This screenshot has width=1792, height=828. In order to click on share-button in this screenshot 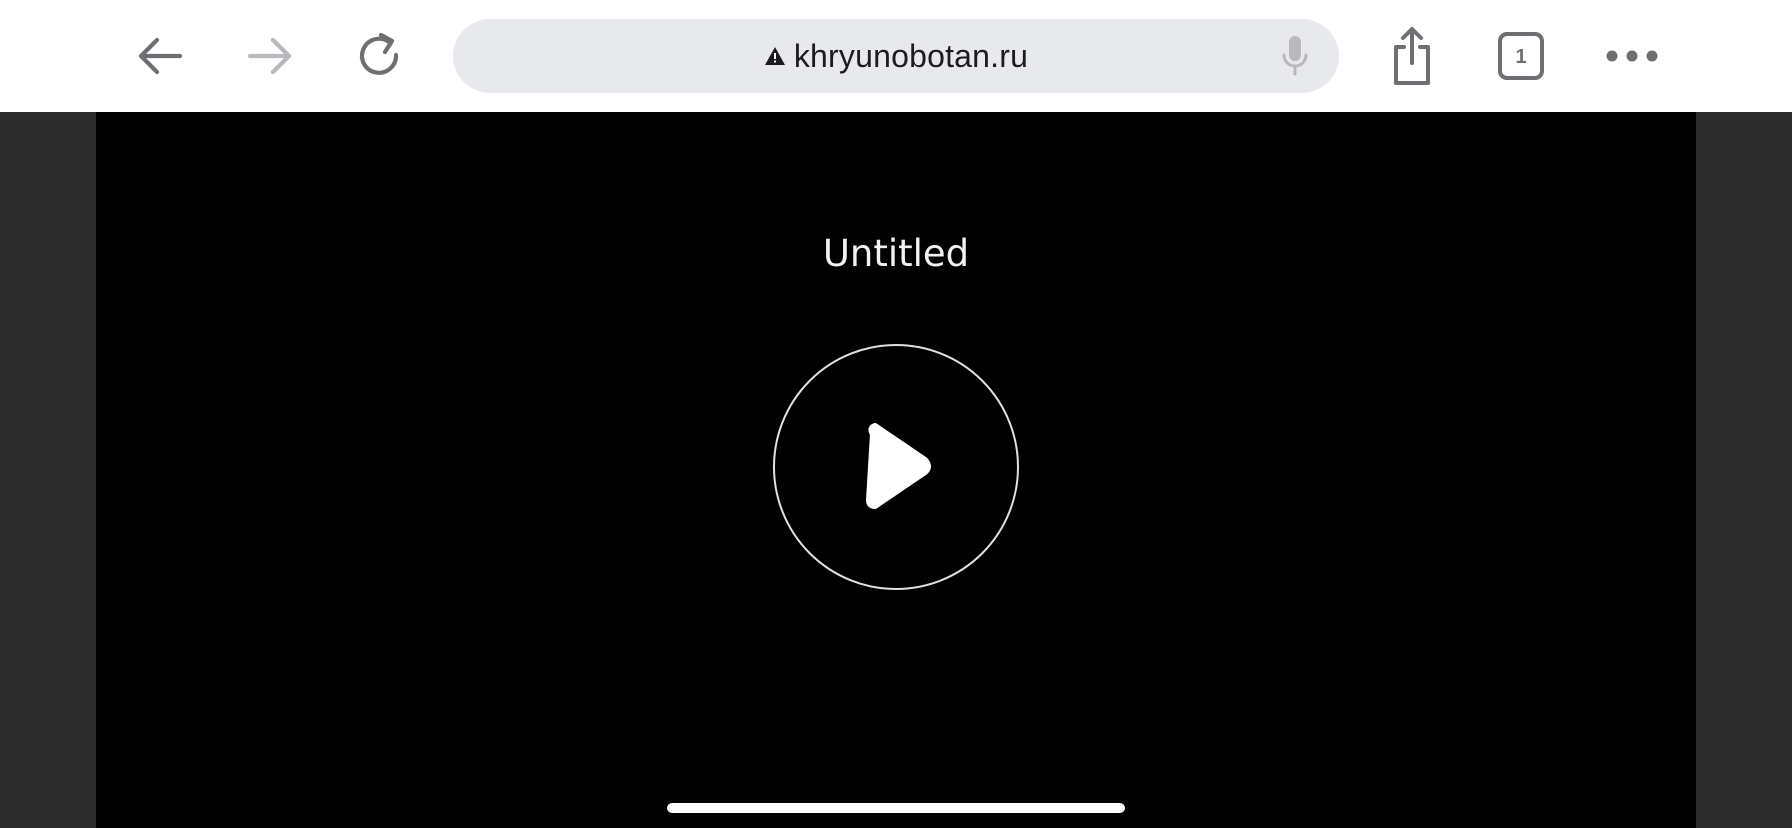, I will do `click(1412, 56)`.